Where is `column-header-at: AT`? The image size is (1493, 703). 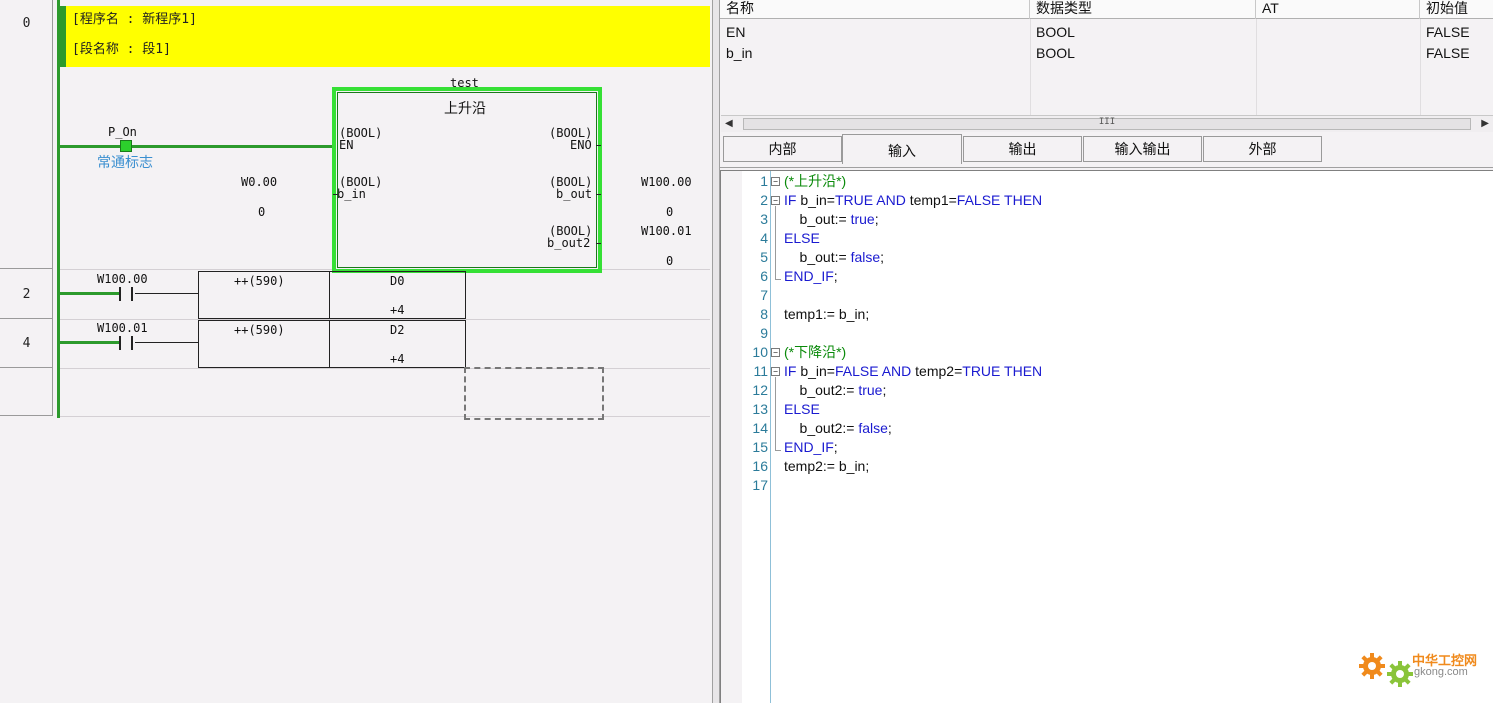 column-header-at: AT is located at coordinates (1338, 9).